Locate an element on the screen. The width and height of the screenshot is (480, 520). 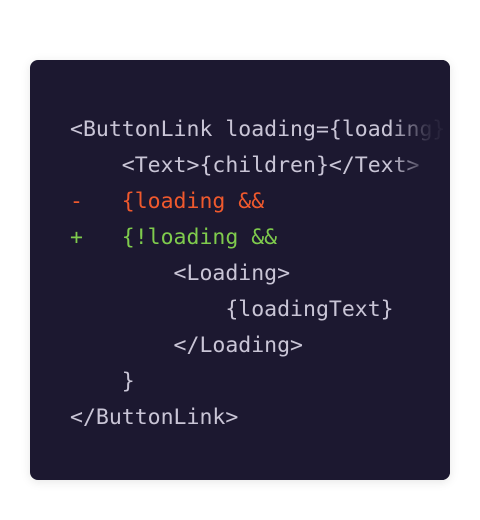
code-text: </ButtonLink> is located at coordinates (154, 417).